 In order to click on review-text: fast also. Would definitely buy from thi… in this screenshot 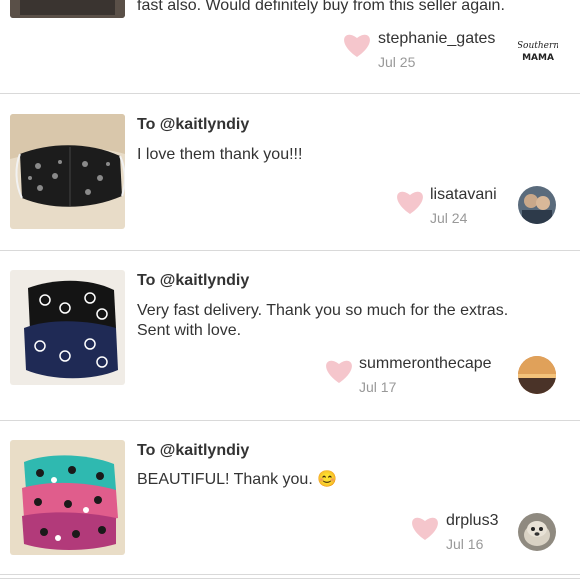, I will do `click(321, 7)`.